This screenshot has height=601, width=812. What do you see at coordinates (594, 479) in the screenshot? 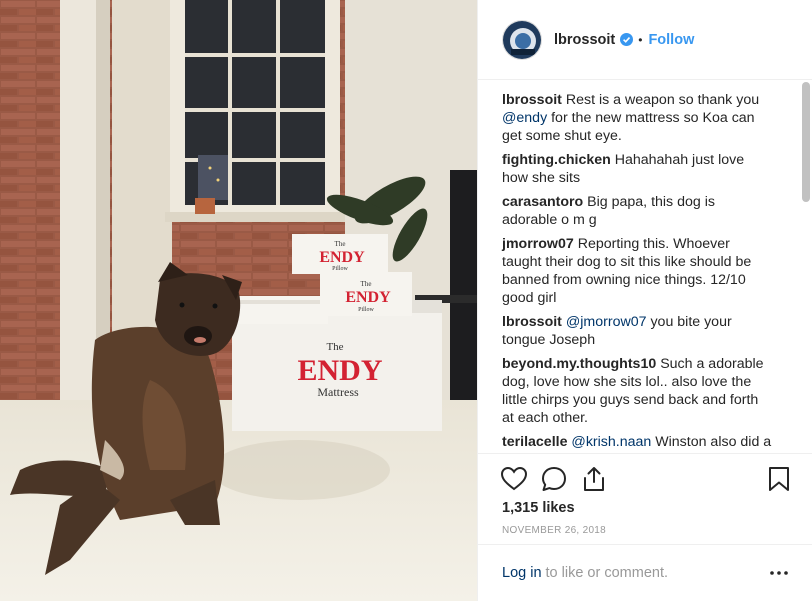
I see `share-icon` at bounding box center [594, 479].